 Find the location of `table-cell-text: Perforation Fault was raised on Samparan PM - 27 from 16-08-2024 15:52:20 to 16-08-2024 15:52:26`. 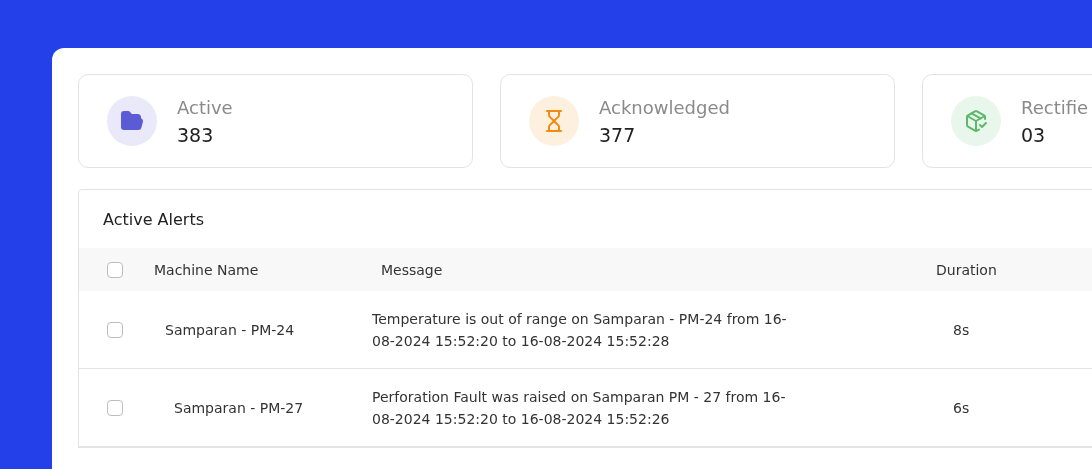

table-cell-text: Perforation Fault was raised on Samparan PM - 27 from 16-08-2024 15:52:20 to 16-08-2024 15:52:26 is located at coordinates (579, 408).